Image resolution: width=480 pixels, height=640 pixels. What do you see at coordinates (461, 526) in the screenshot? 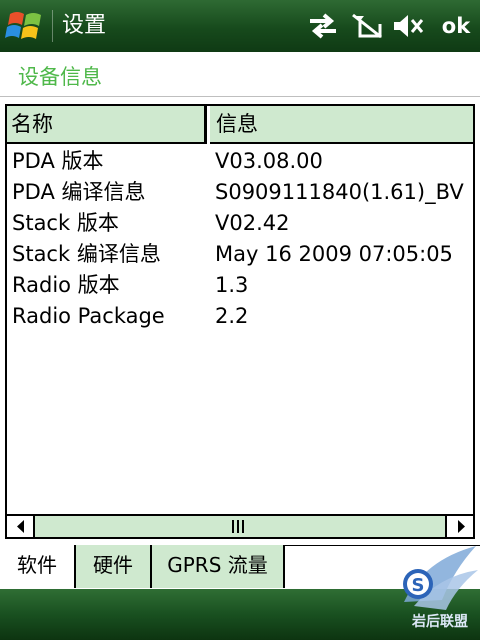
I see `arrow-right-icon` at bounding box center [461, 526].